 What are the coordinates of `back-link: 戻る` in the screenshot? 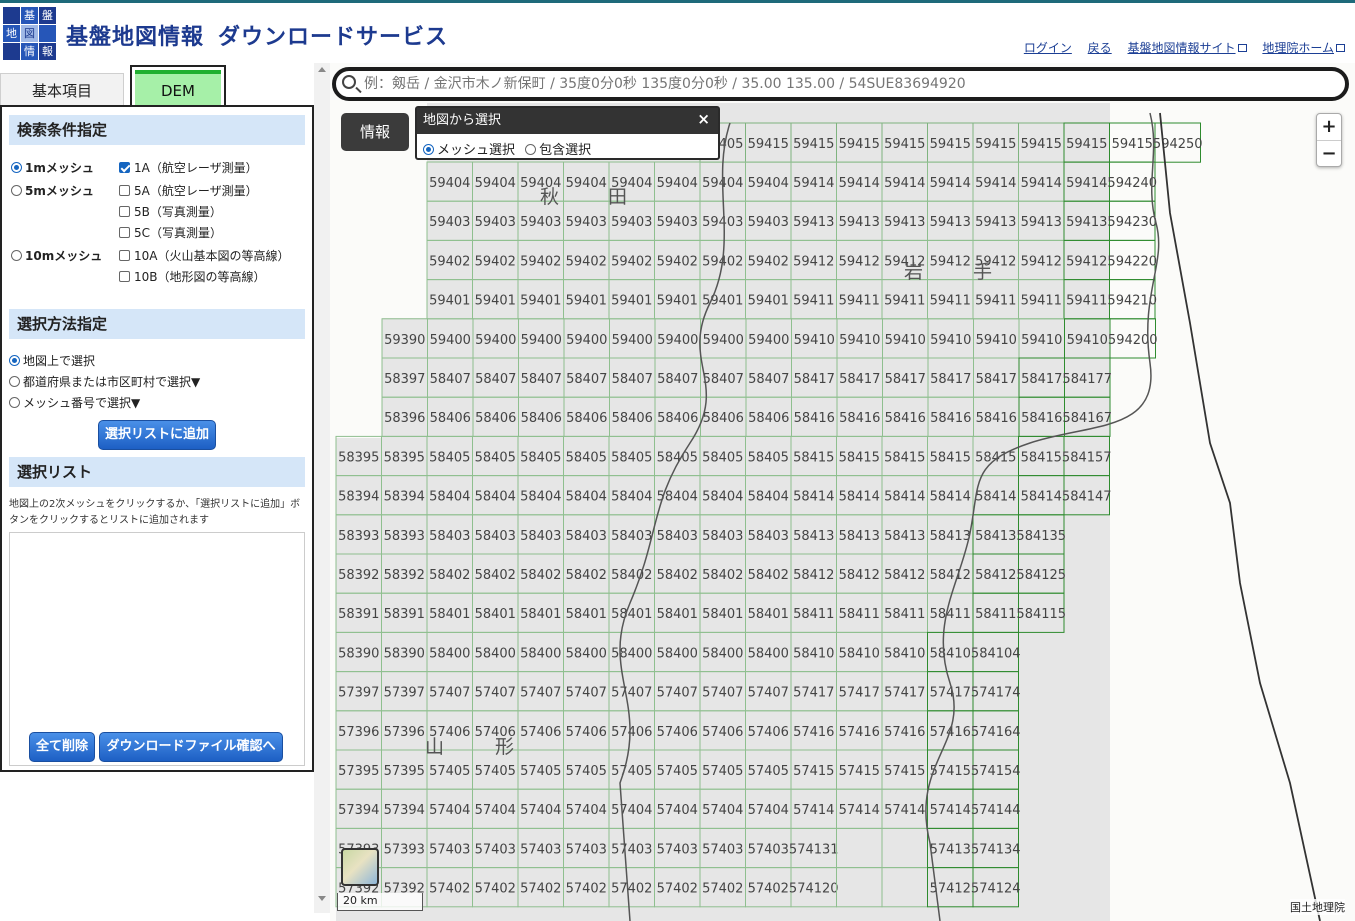 It's located at (1100, 48).